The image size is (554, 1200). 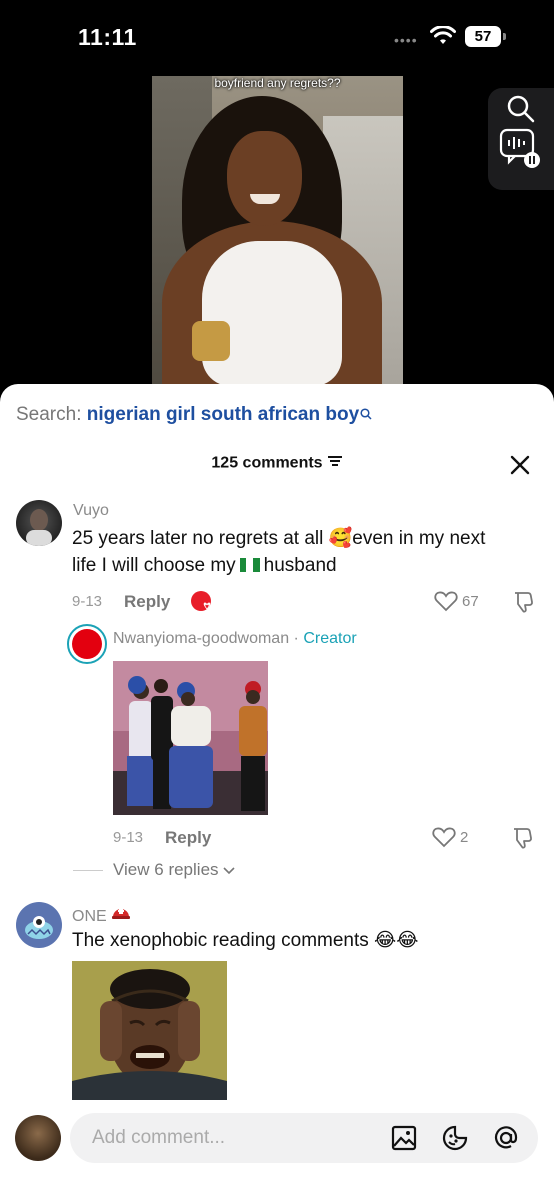 What do you see at coordinates (229, 869) in the screenshot?
I see `chevron-down-icon` at bounding box center [229, 869].